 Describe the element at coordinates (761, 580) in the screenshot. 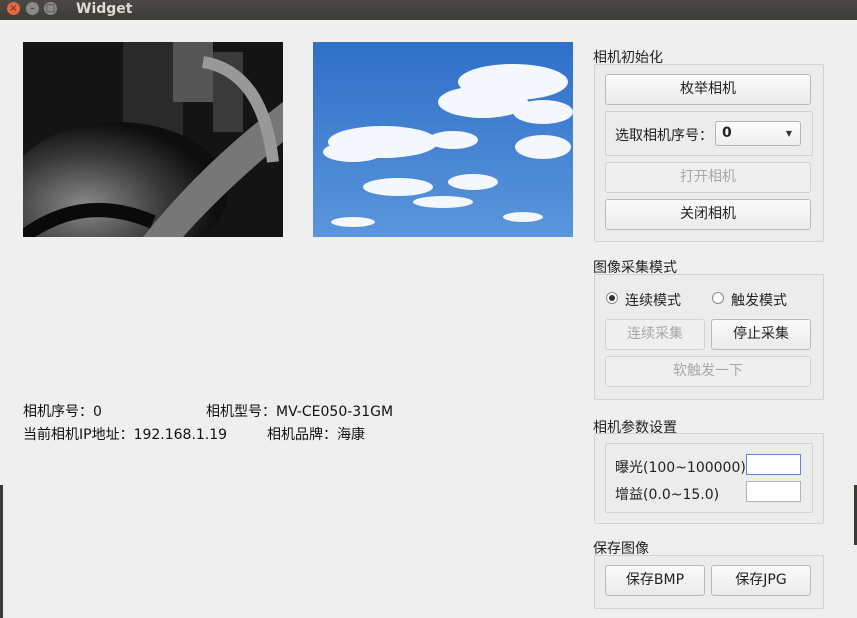

I see `save-jpg-button: 保存JPG` at that location.